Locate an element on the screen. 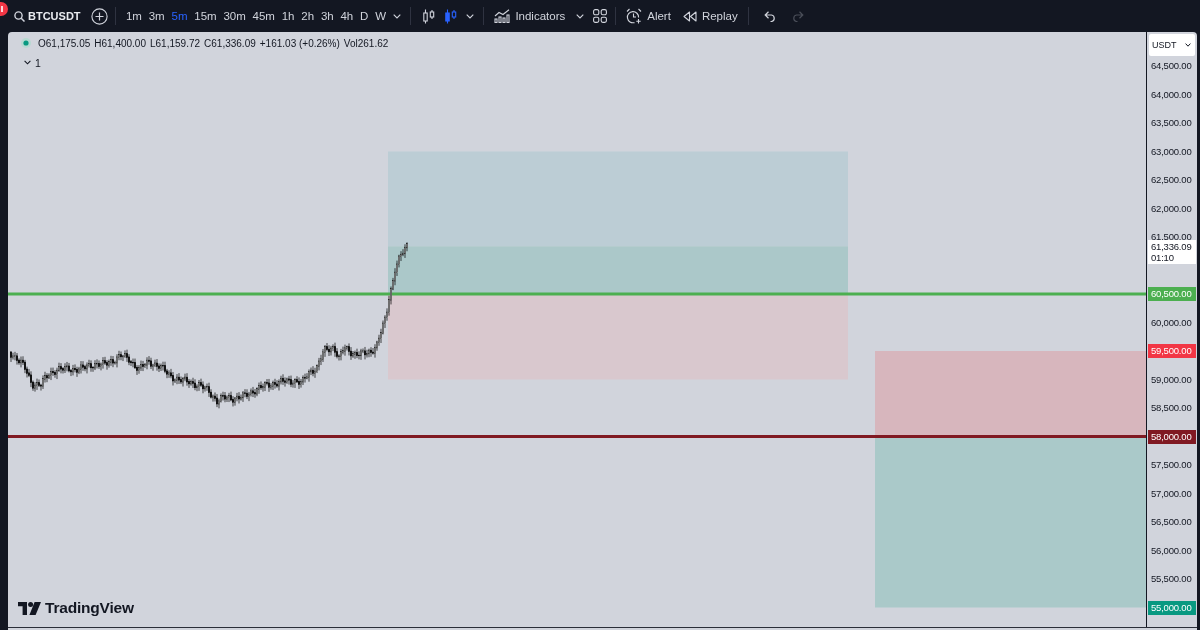 Image resolution: width=1200 pixels, height=630 pixels. currency-dropdown: USDT is located at coordinates (1172, 45).